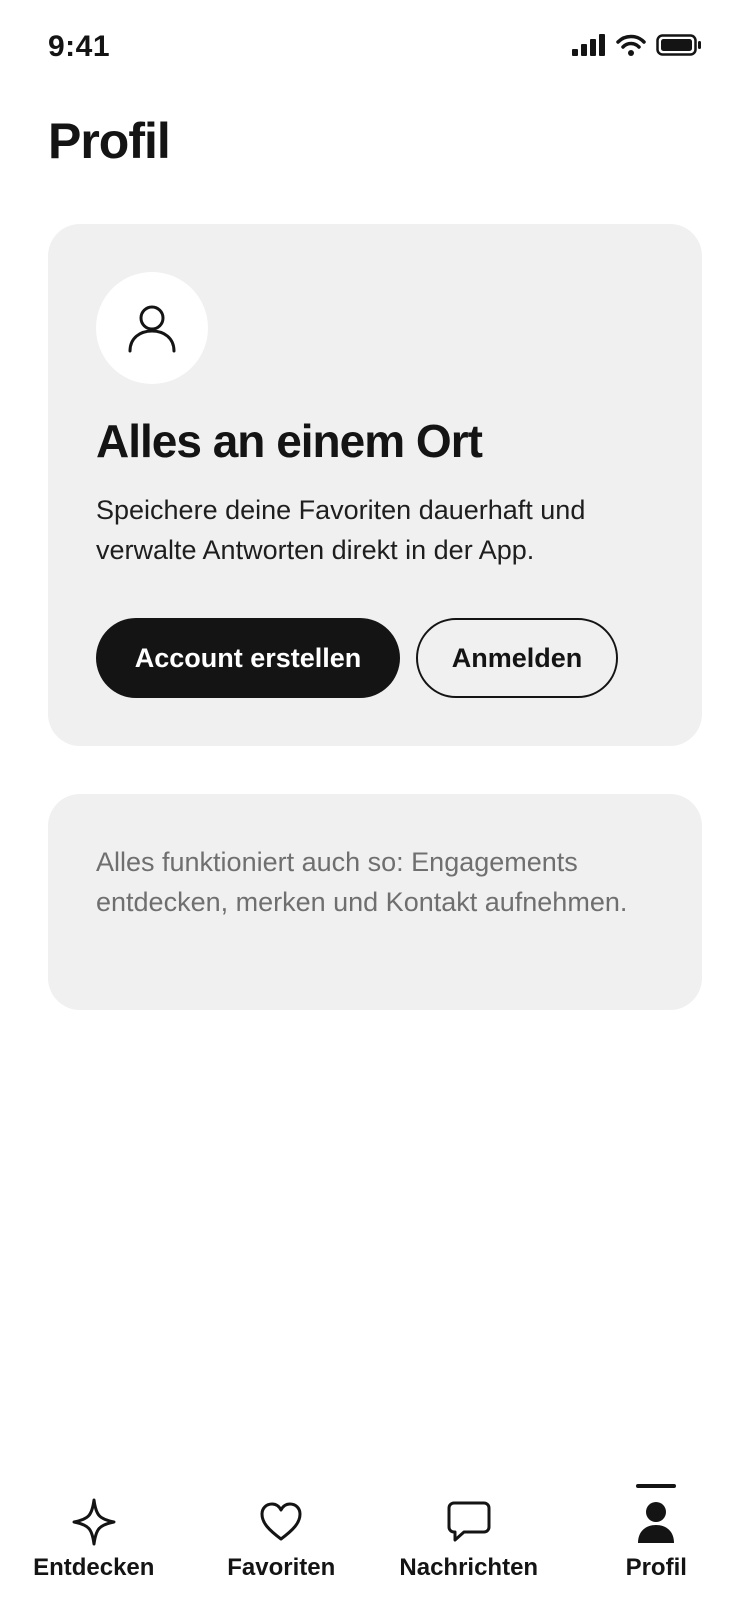 Image resolution: width=750 pixels, height=1624 pixels. What do you see at coordinates (469, 1522) in the screenshot?
I see `chat-bubble-icon` at bounding box center [469, 1522].